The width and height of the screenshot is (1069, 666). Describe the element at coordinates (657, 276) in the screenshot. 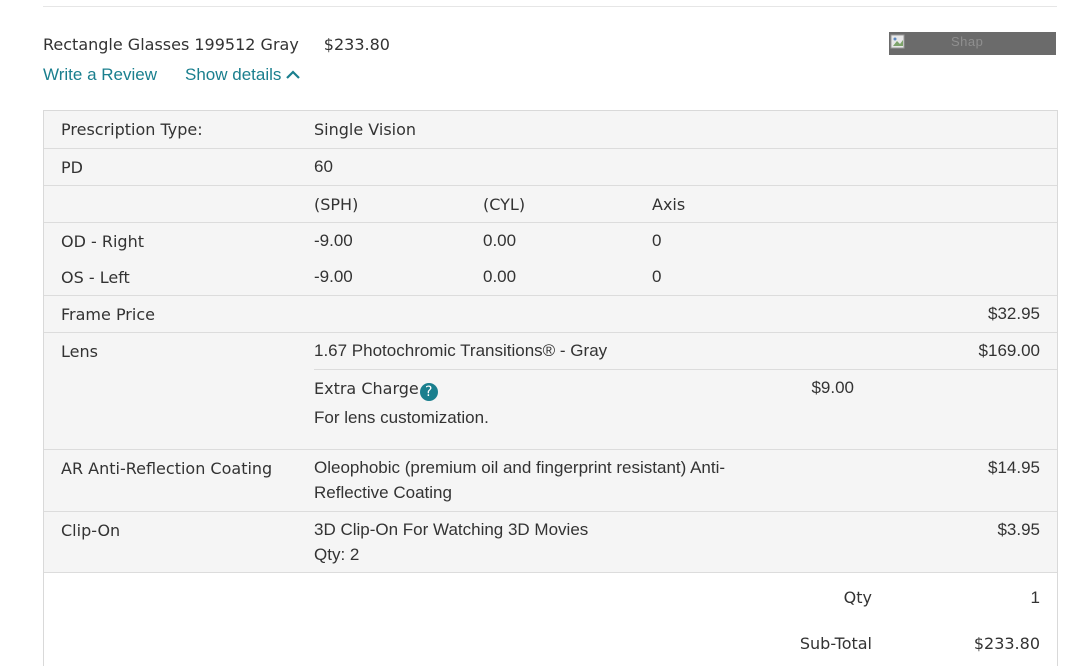

I see `os-axis: 0` at that location.